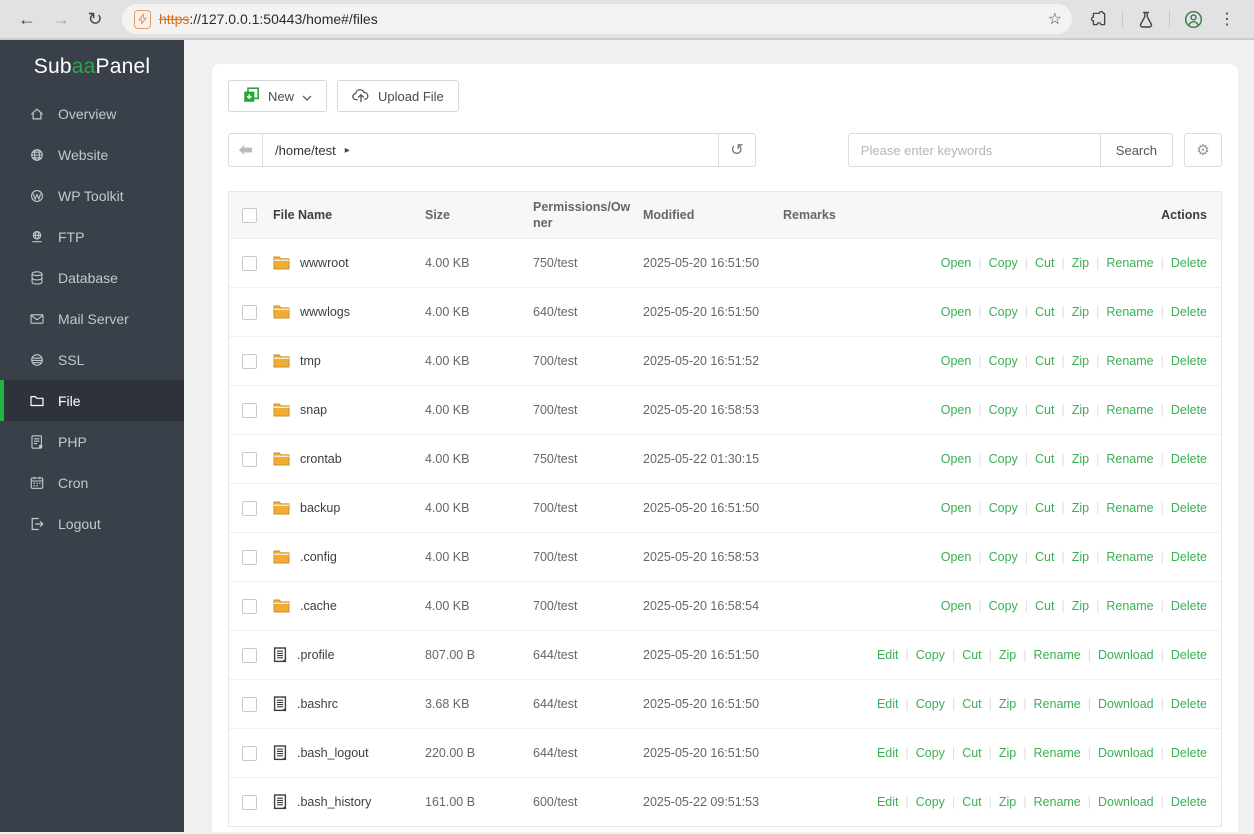 The height and width of the screenshot is (834, 1254). What do you see at coordinates (597, 19) in the screenshot?
I see `address-bar: https://127.0.0.1:50443/home#/files ☆` at bounding box center [597, 19].